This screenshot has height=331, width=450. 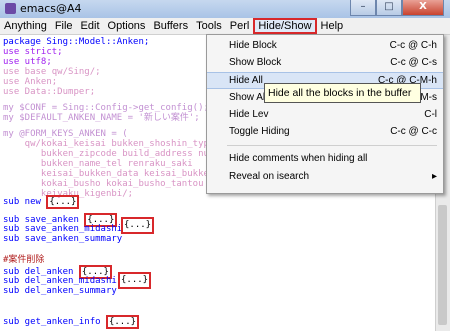 I want to click on menu-edit: Edit, so click(x=90, y=26).